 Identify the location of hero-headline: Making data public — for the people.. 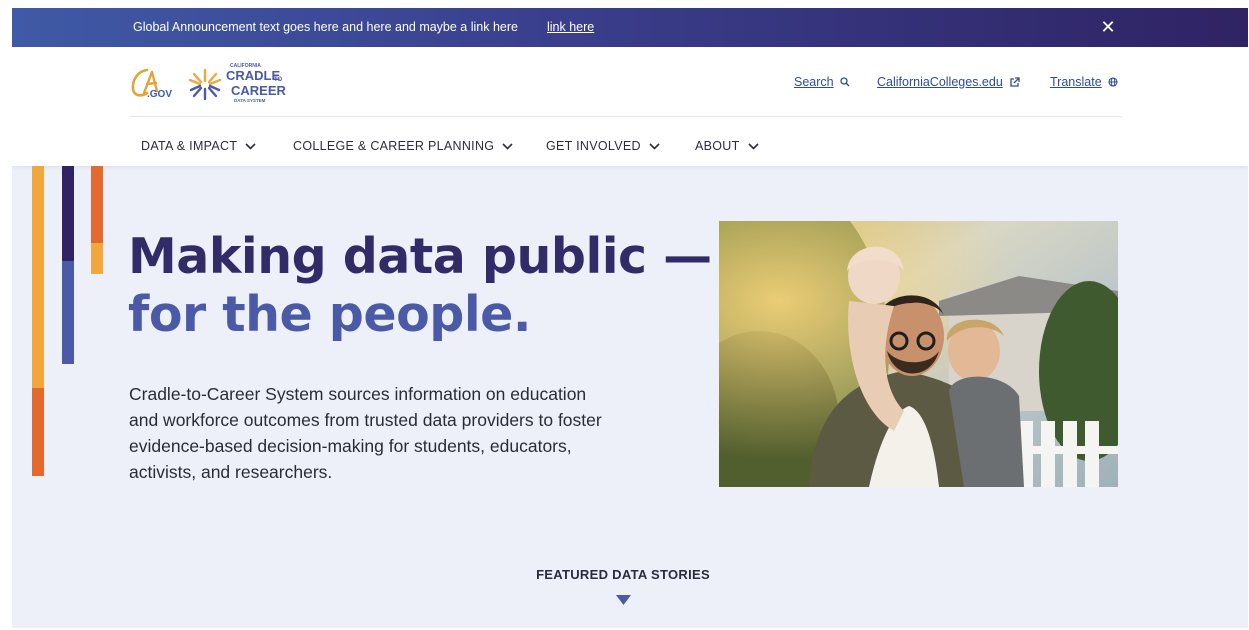
(428, 286).